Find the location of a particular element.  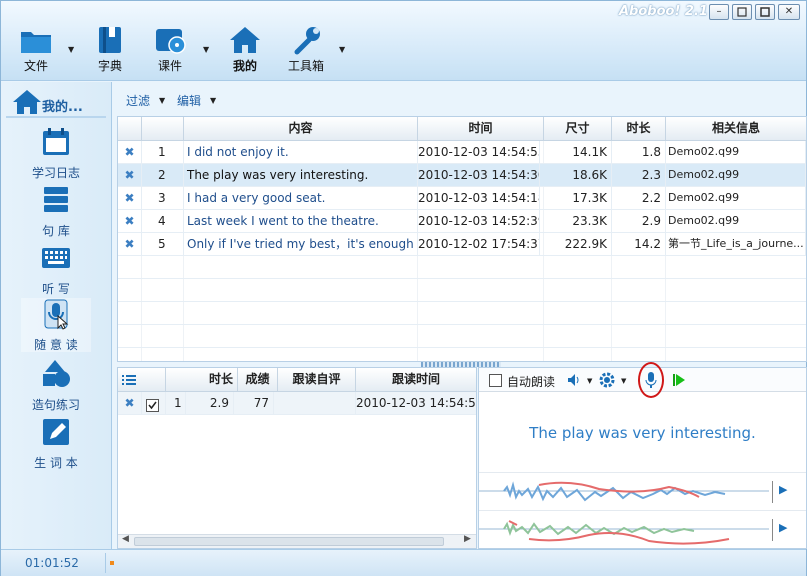

list-icon is located at coordinates (129, 380).